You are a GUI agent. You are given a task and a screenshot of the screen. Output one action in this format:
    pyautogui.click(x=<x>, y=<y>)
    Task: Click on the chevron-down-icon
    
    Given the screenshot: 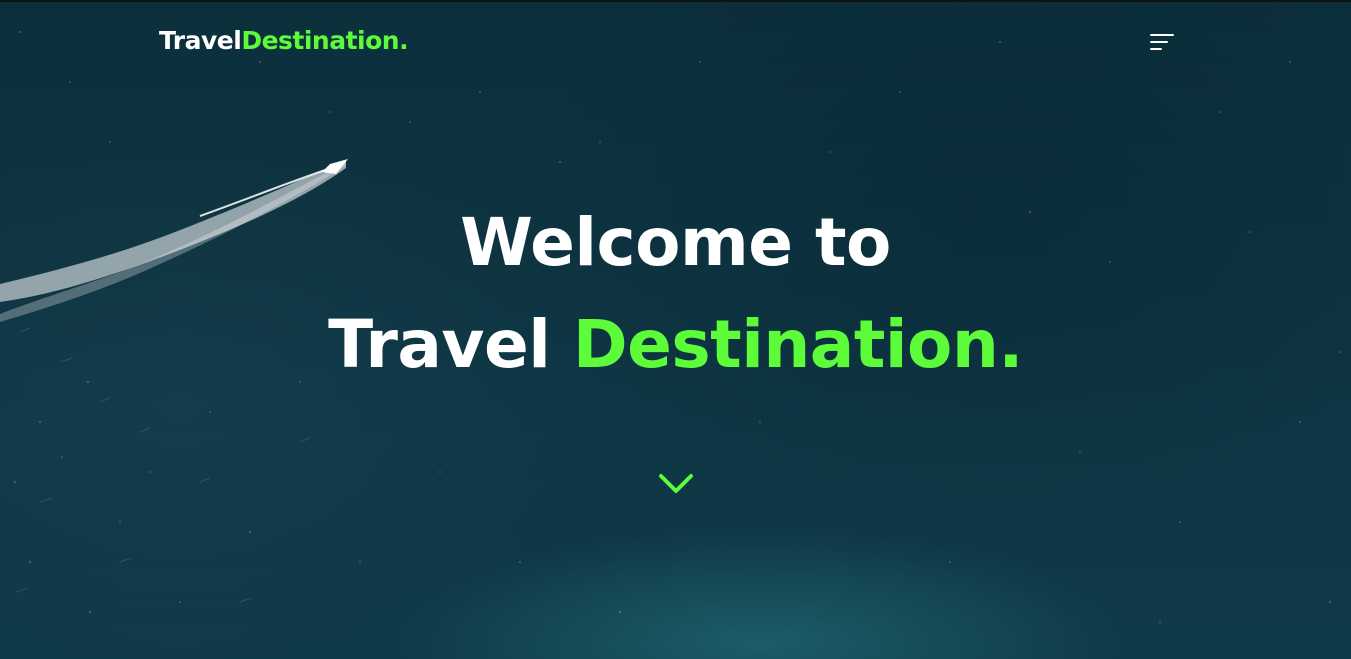 What is the action you would take?
    pyautogui.click(x=676, y=484)
    